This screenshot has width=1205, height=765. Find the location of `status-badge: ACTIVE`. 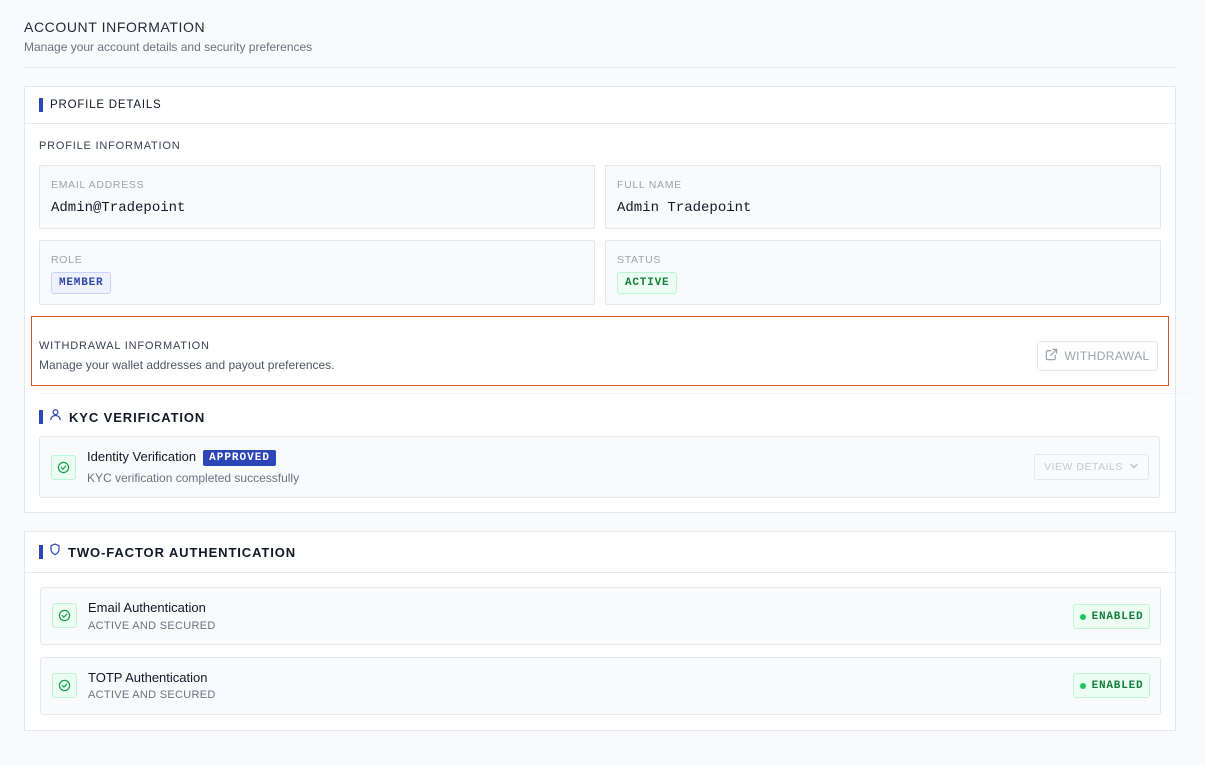

status-badge: ACTIVE is located at coordinates (647, 283).